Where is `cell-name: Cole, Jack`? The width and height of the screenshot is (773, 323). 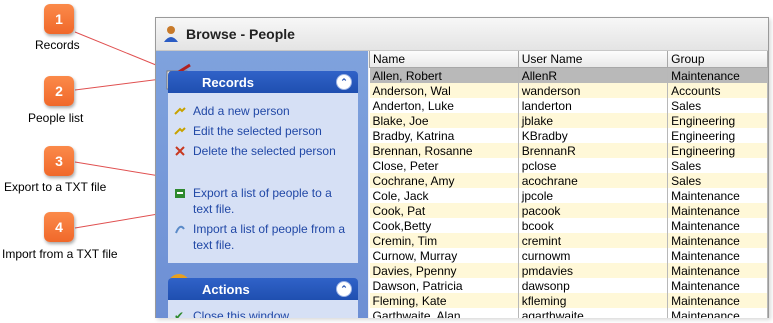 cell-name: Cole, Jack is located at coordinates (444, 195).